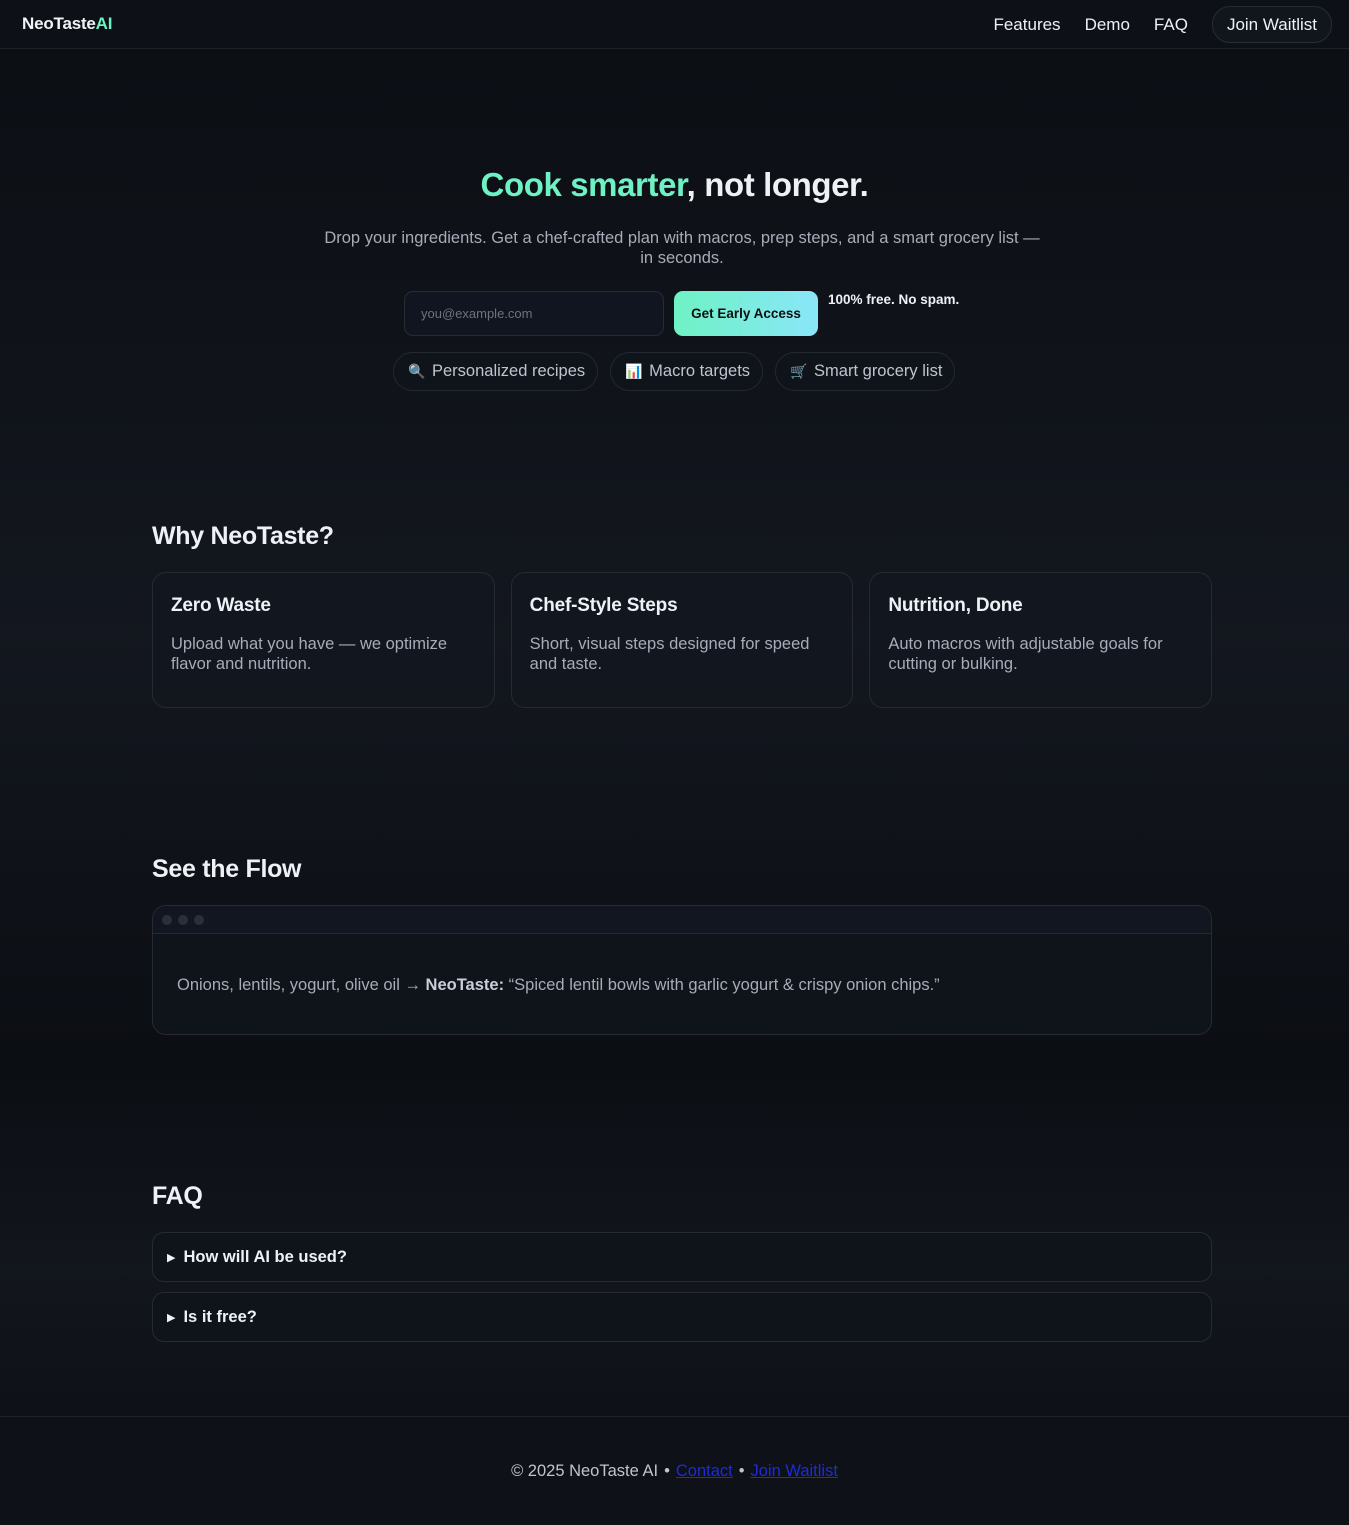 Image resolution: width=1349 pixels, height=1525 pixels. I want to click on window-titlebar, so click(682, 920).